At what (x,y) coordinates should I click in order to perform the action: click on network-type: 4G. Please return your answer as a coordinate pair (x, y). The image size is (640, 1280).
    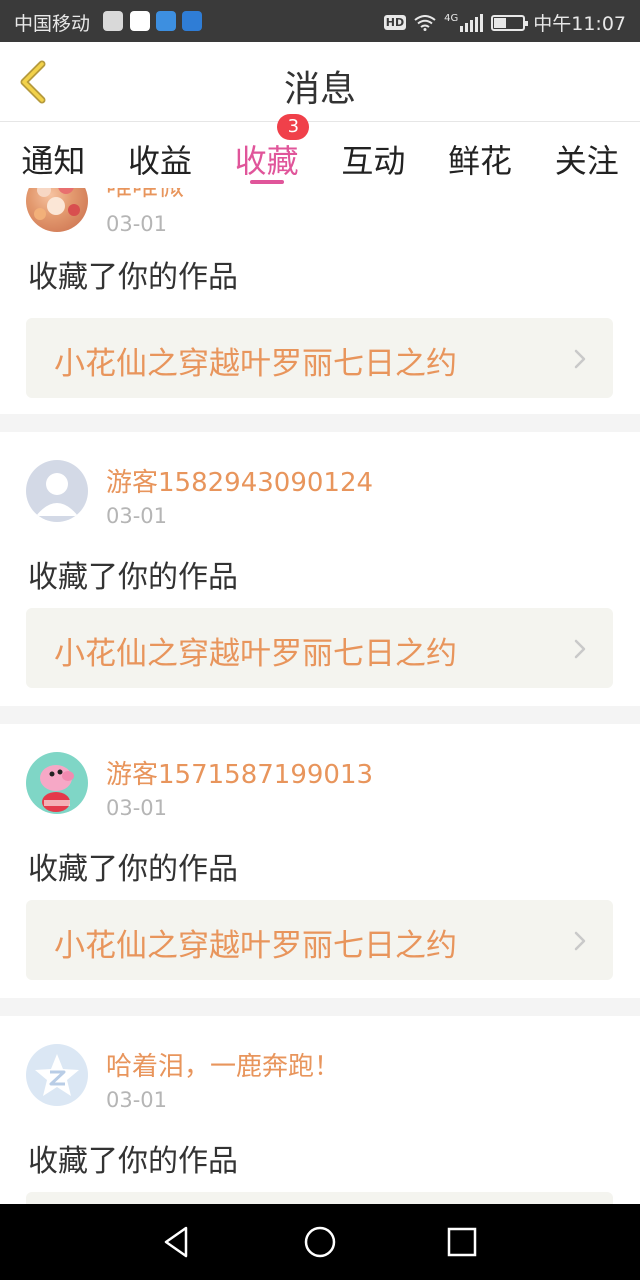
    Looking at the image, I should click on (451, 18).